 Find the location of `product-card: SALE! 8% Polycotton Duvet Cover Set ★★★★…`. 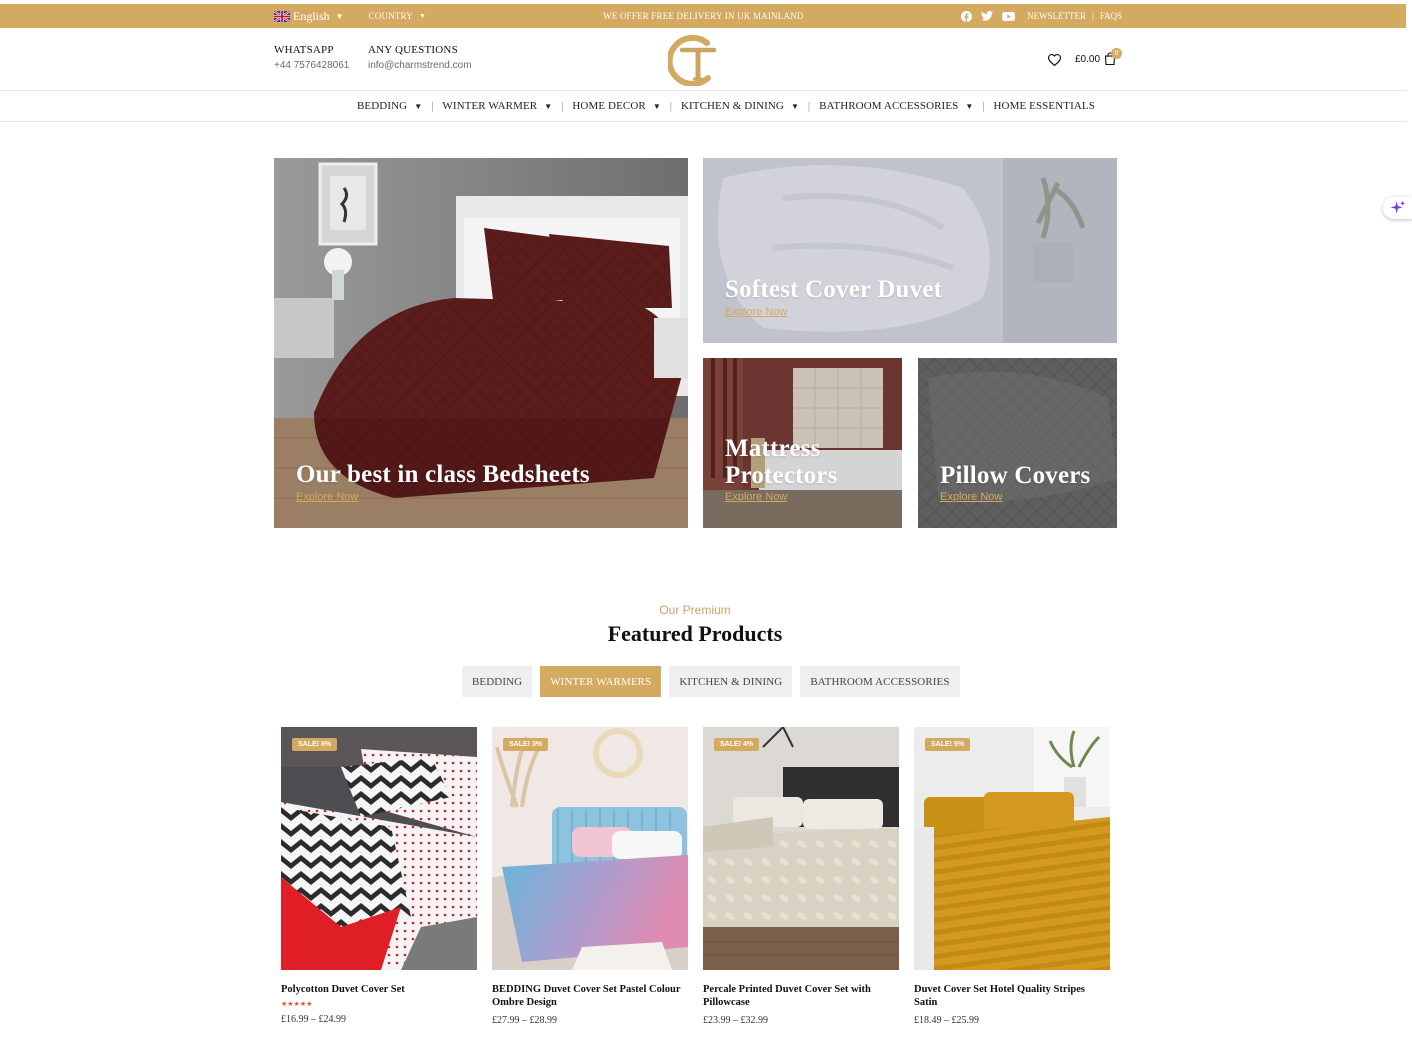

product-card: SALE! 8% Polycotton Duvet Cover Set ★★★★… is located at coordinates (379, 876).